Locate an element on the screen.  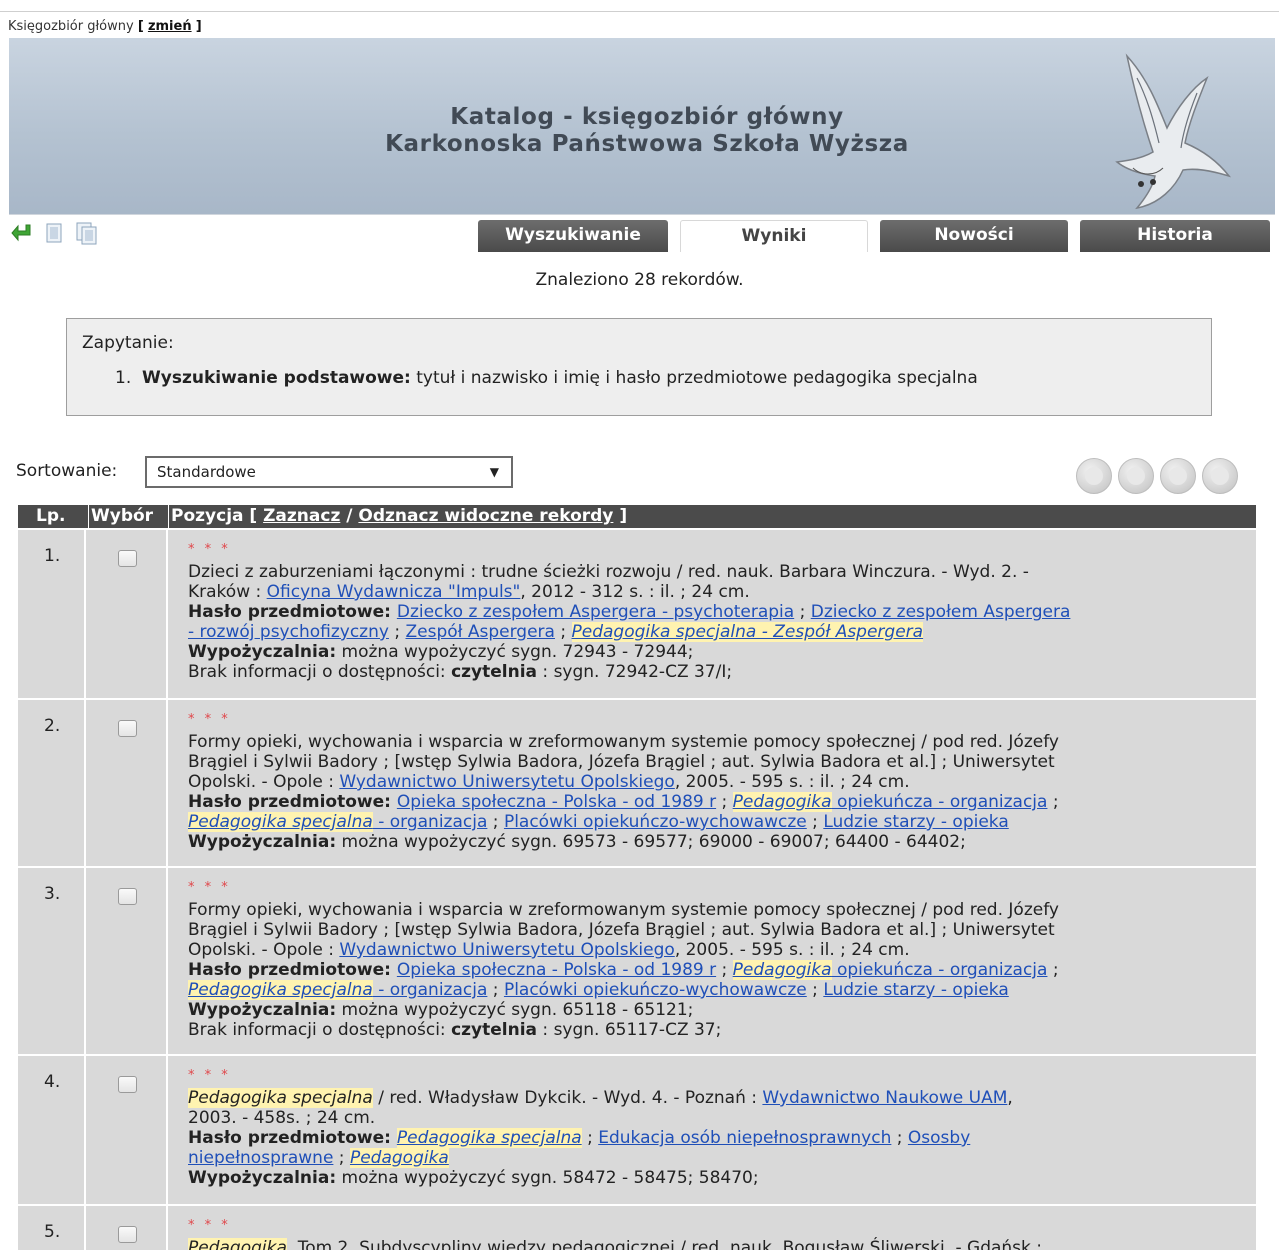
subject-link-text: opiekuńcza - organizacja is located at coordinates (939, 970).